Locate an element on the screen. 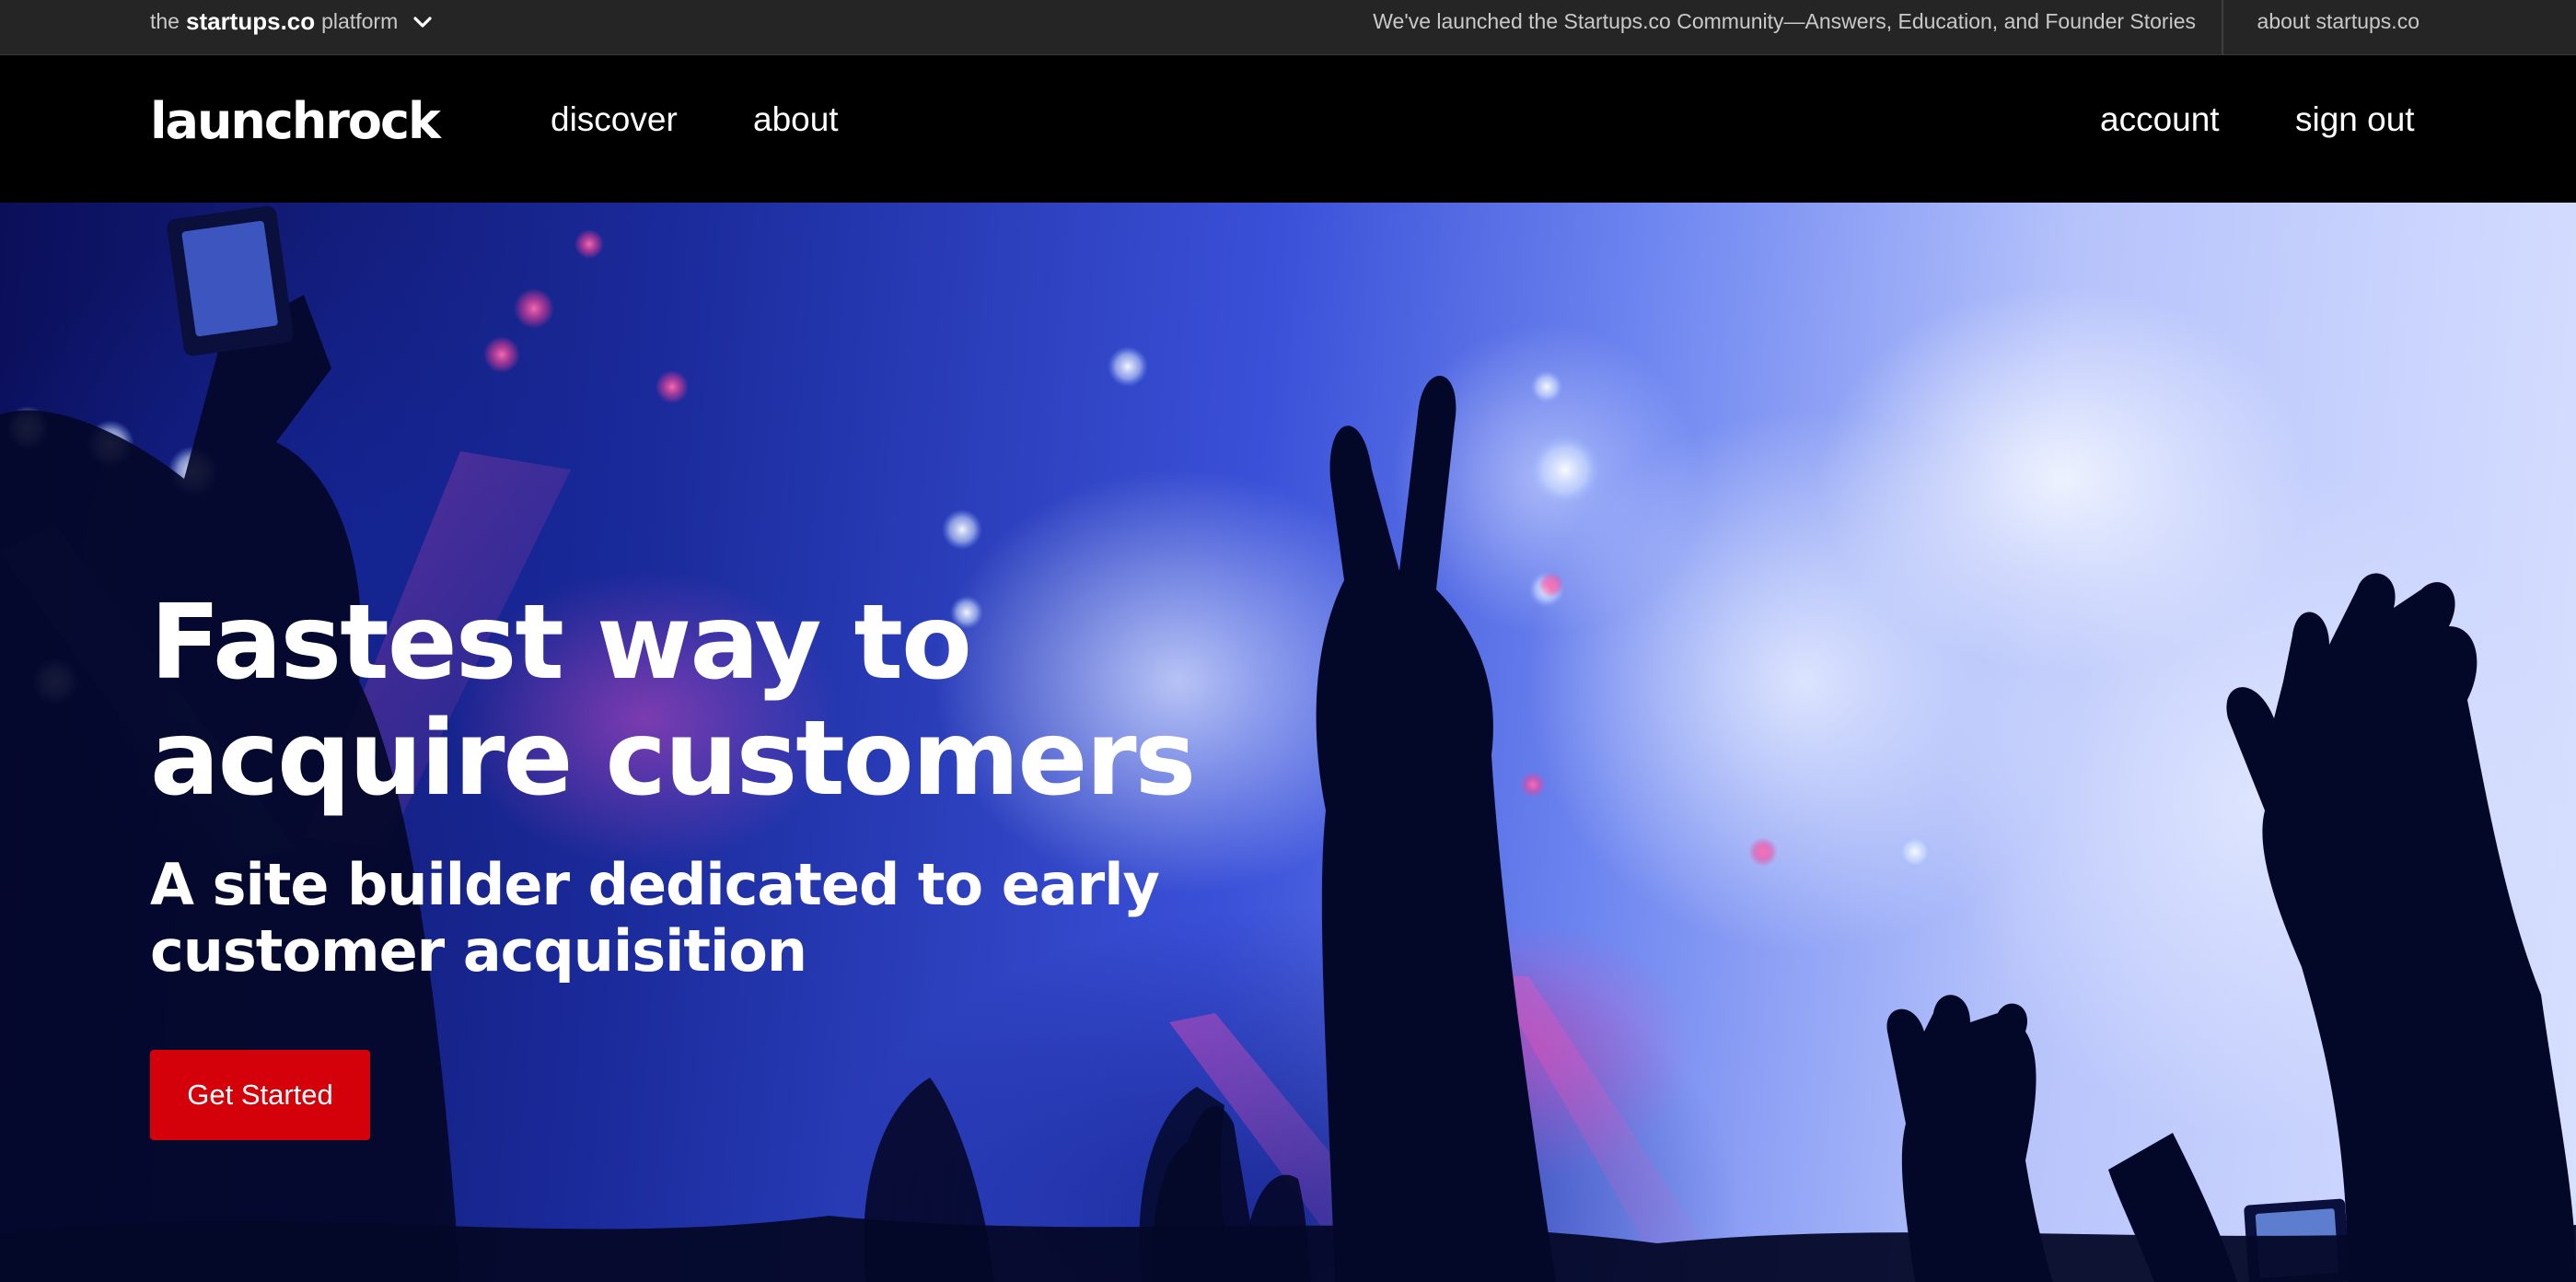  platform-switcher: the startups.co platform is located at coordinates (291, 21).